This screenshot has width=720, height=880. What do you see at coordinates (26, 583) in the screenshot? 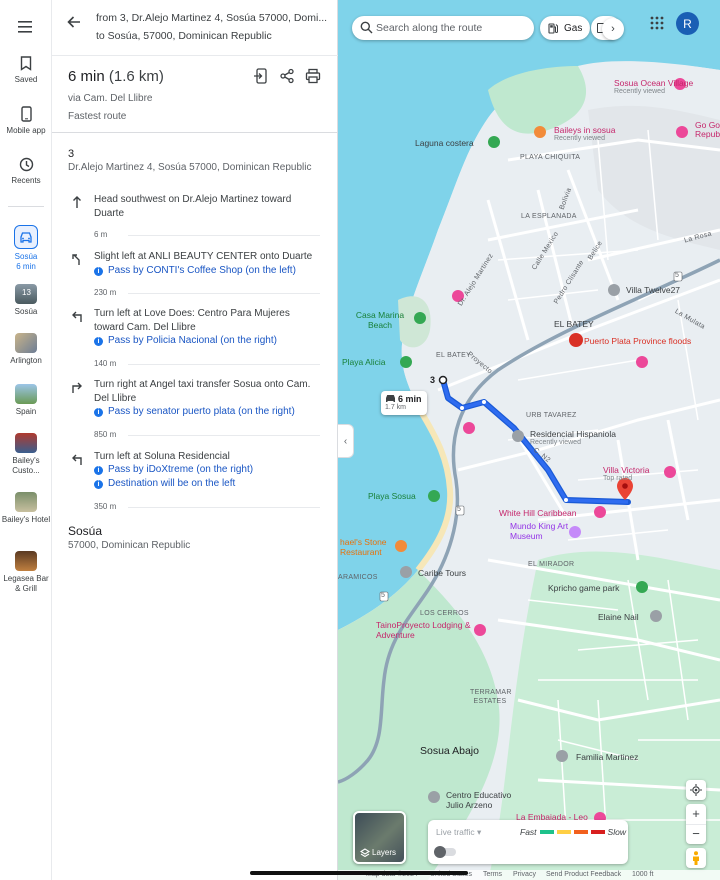
I see `place-label: Legasea Bar & Grill` at bounding box center [26, 583].